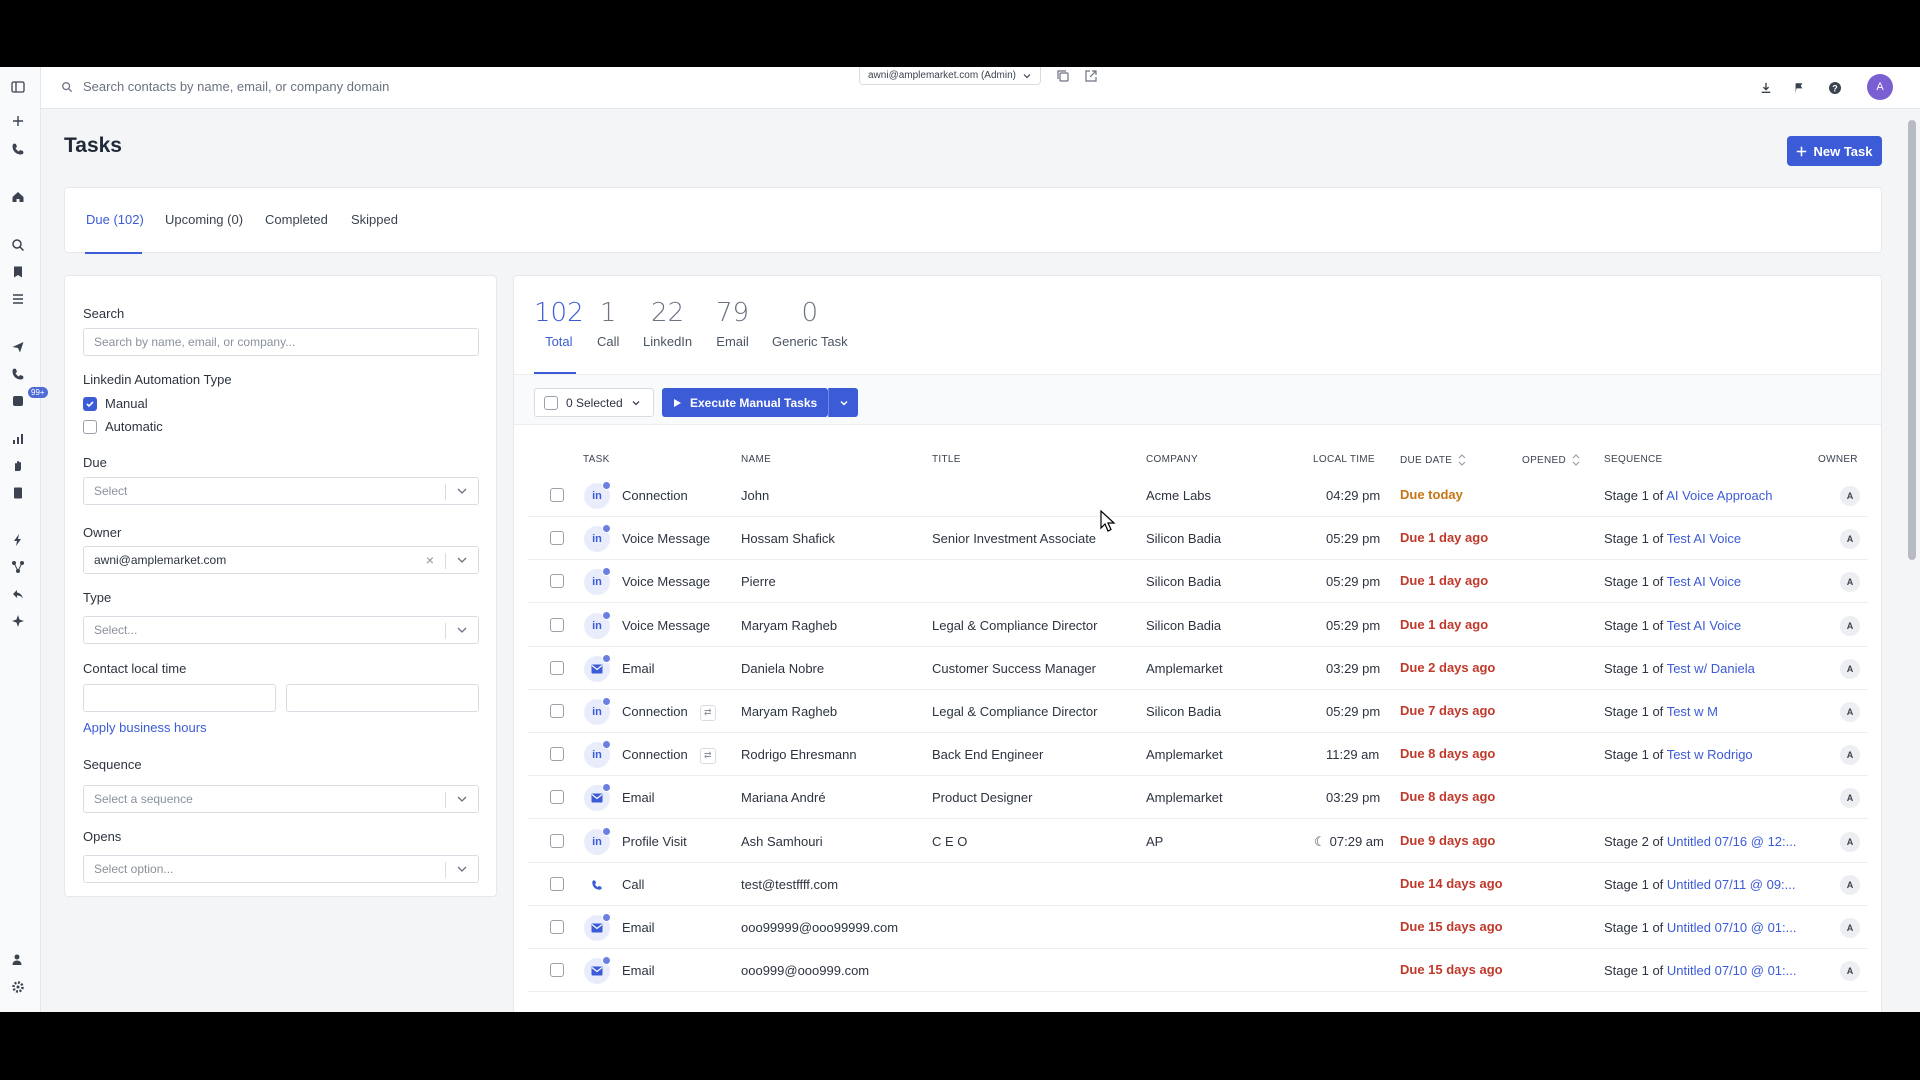  What do you see at coordinates (18, 374) in the screenshot?
I see `call-icon` at bounding box center [18, 374].